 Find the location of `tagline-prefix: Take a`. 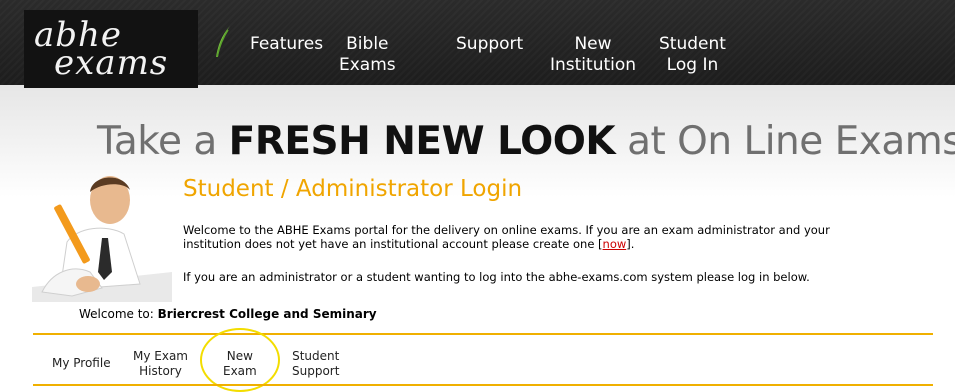

tagline-prefix: Take a is located at coordinates (157, 141).